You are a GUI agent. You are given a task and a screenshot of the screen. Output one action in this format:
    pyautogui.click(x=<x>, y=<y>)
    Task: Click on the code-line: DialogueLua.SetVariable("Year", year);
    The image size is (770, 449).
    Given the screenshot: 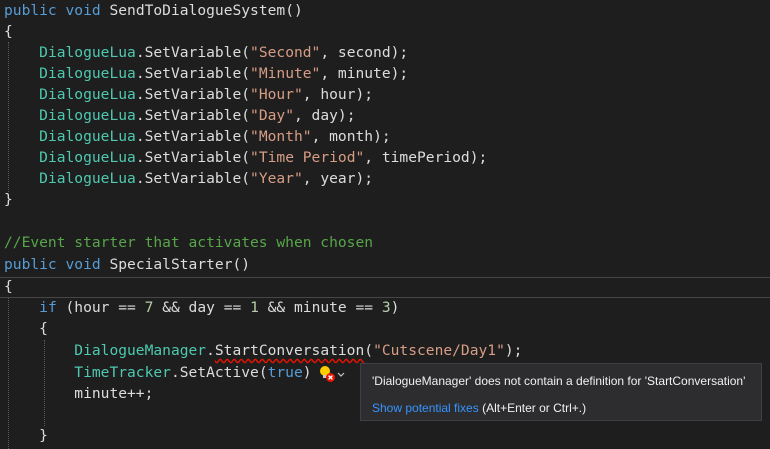 What is the action you would take?
    pyautogui.click(x=188, y=178)
    